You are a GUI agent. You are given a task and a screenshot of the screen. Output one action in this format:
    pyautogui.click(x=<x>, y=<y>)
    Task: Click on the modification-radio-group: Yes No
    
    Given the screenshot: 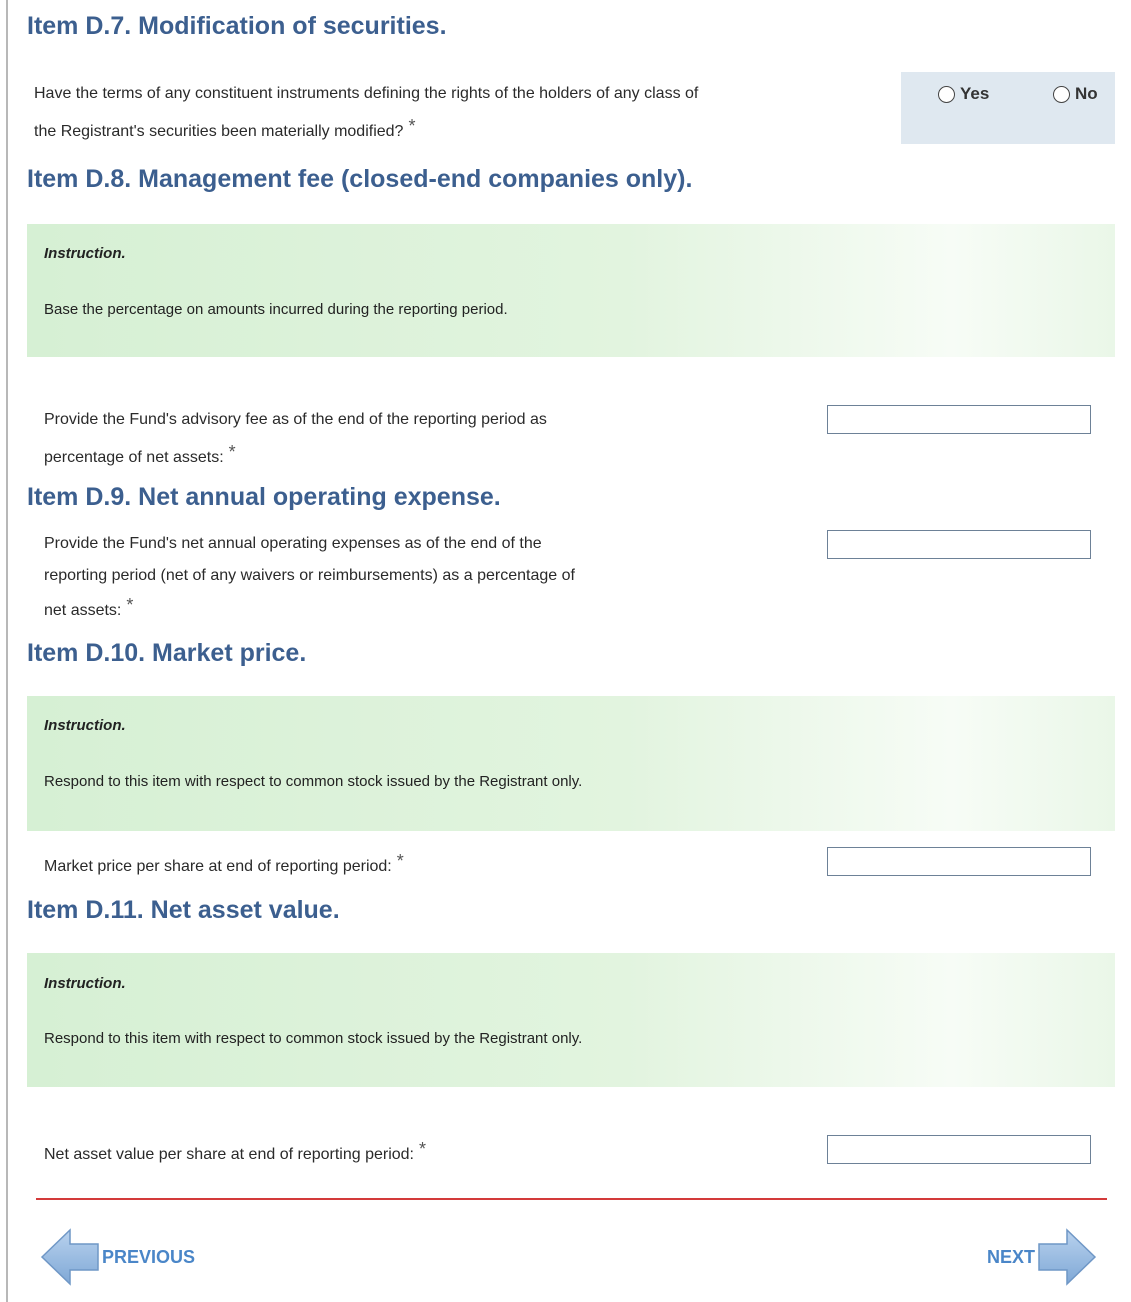 What is the action you would take?
    pyautogui.click(x=1008, y=108)
    